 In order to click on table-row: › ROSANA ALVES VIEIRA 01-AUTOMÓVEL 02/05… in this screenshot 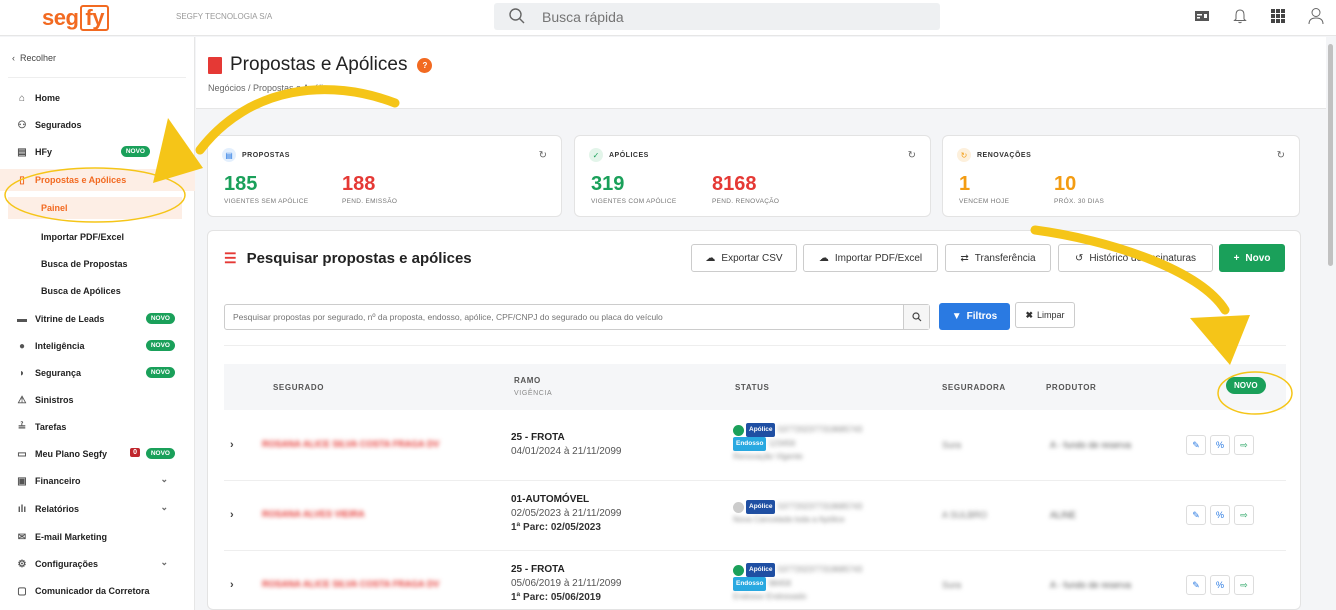, I will do `click(755, 516)`.